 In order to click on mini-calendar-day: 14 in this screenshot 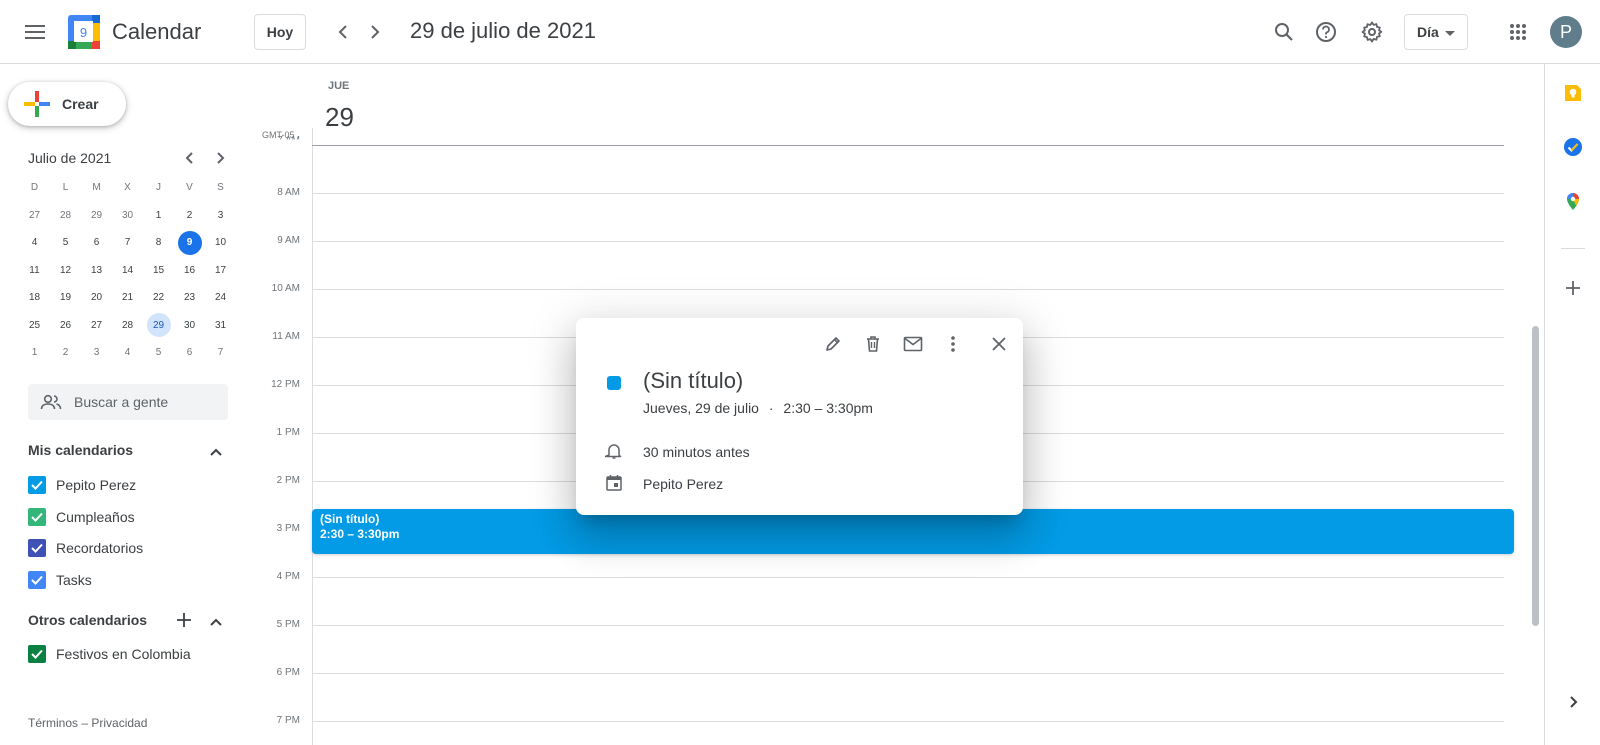, I will do `click(127, 270)`.